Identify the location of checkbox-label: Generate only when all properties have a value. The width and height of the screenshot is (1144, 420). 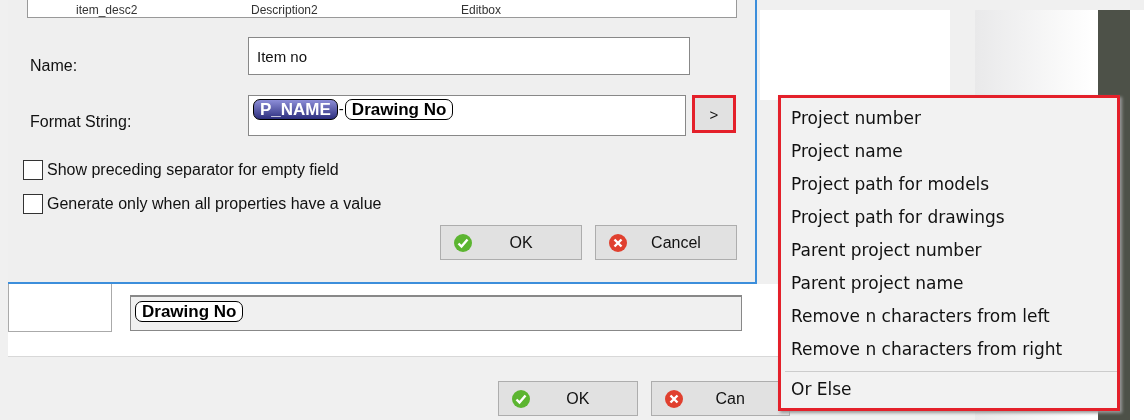
(214, 204).